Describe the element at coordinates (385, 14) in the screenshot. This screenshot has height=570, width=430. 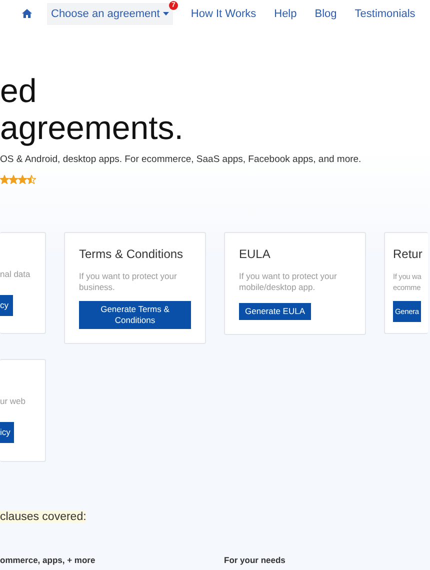
I see `nav-link: Testimonials` at that location.